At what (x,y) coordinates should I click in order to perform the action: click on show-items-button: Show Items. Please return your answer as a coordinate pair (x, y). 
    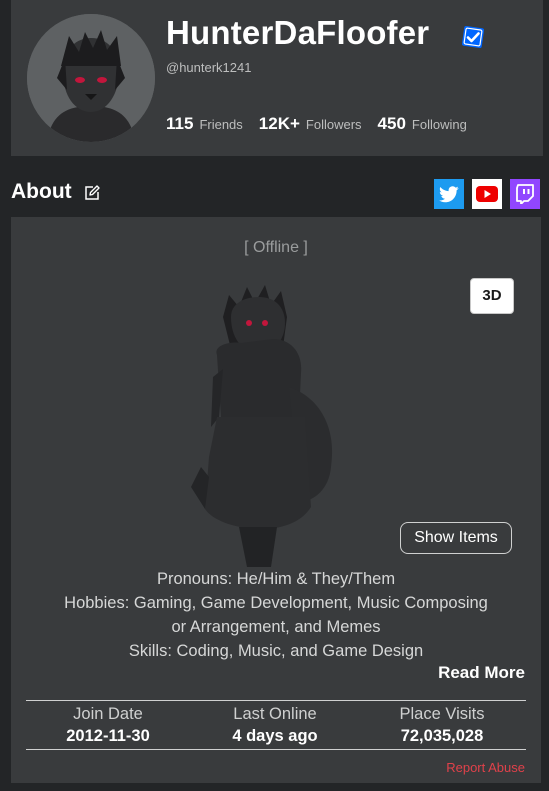
    Looking at the image, I should click on (456, 538).